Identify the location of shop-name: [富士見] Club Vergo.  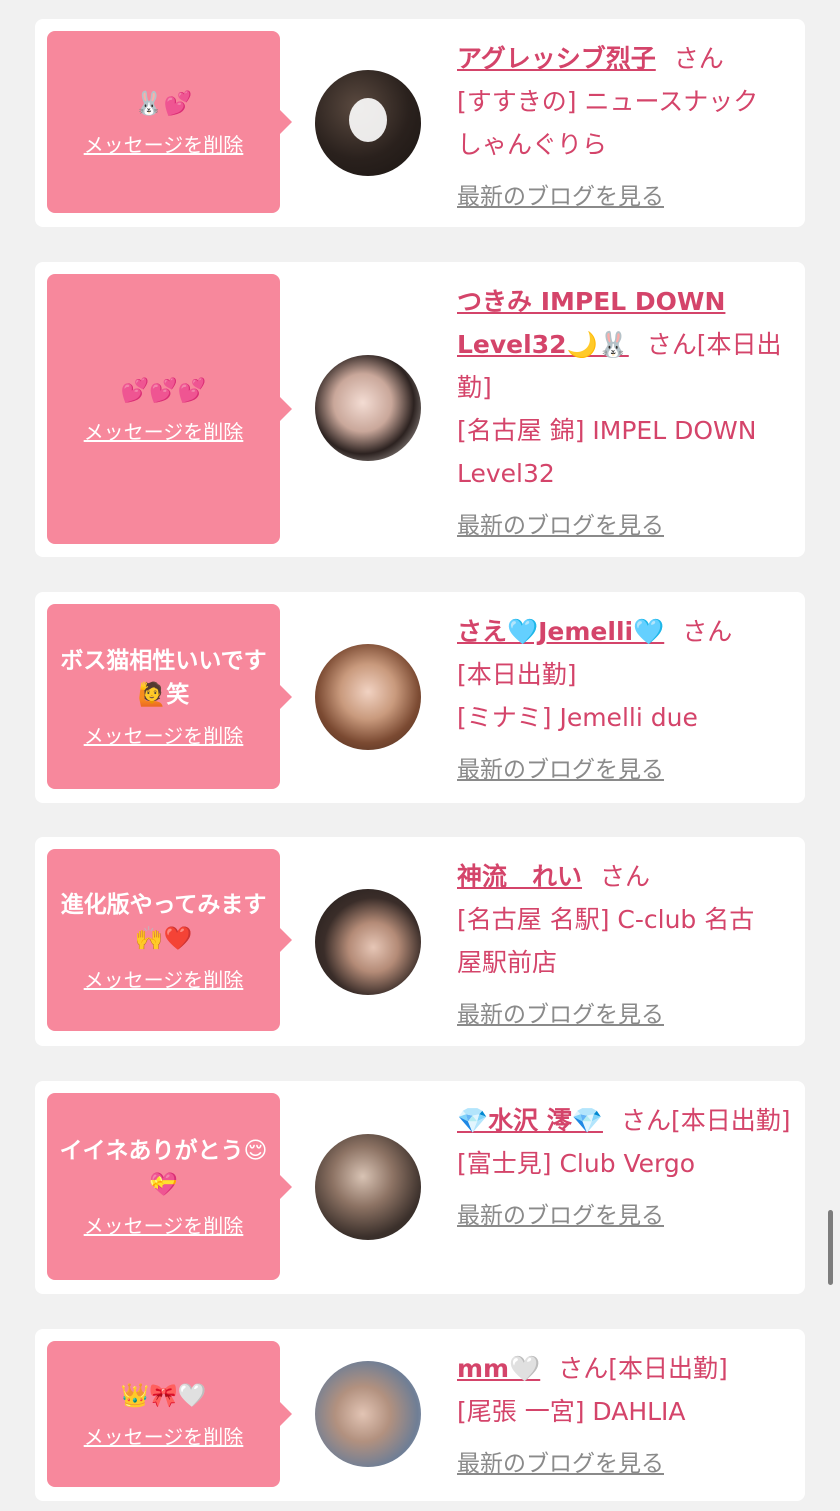
(576, 1163).